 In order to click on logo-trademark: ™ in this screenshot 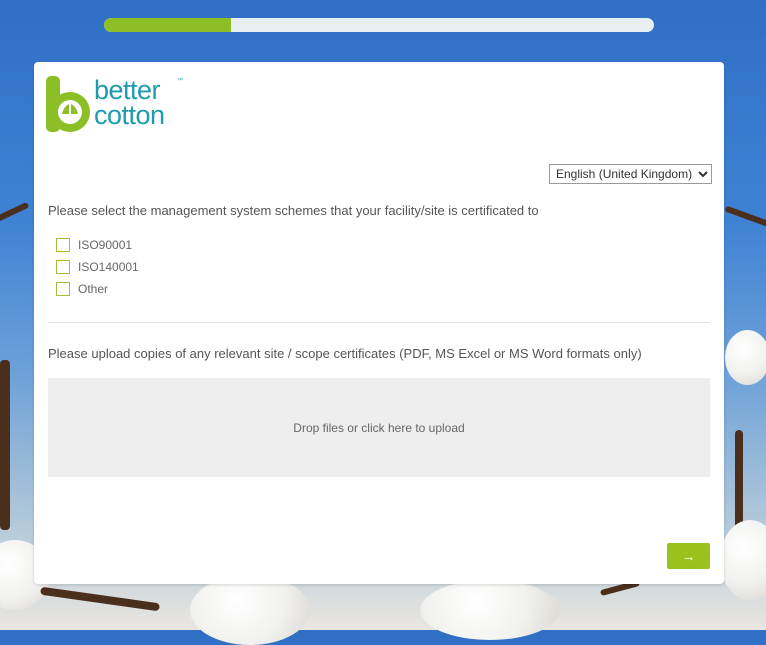, I will do `click(180, 81)`.